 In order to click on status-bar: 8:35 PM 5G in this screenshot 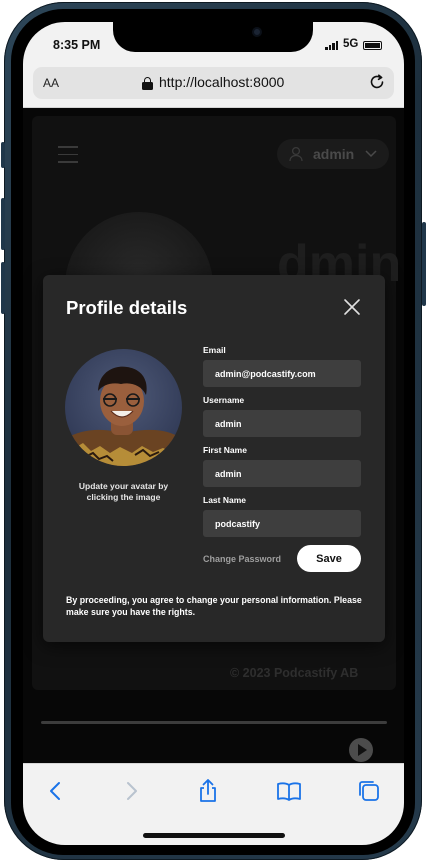, I will do `click(213, 45)`.